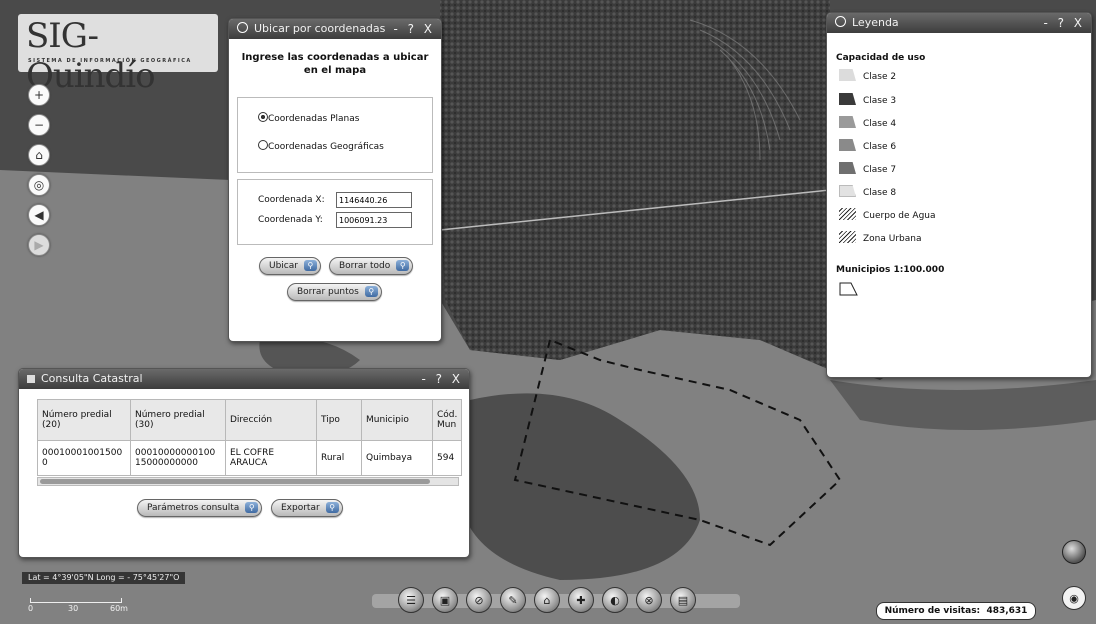 The width and height of the screenshot is (1096, 624). I want to click on legend-label: Clase 4, so click(880, 124).